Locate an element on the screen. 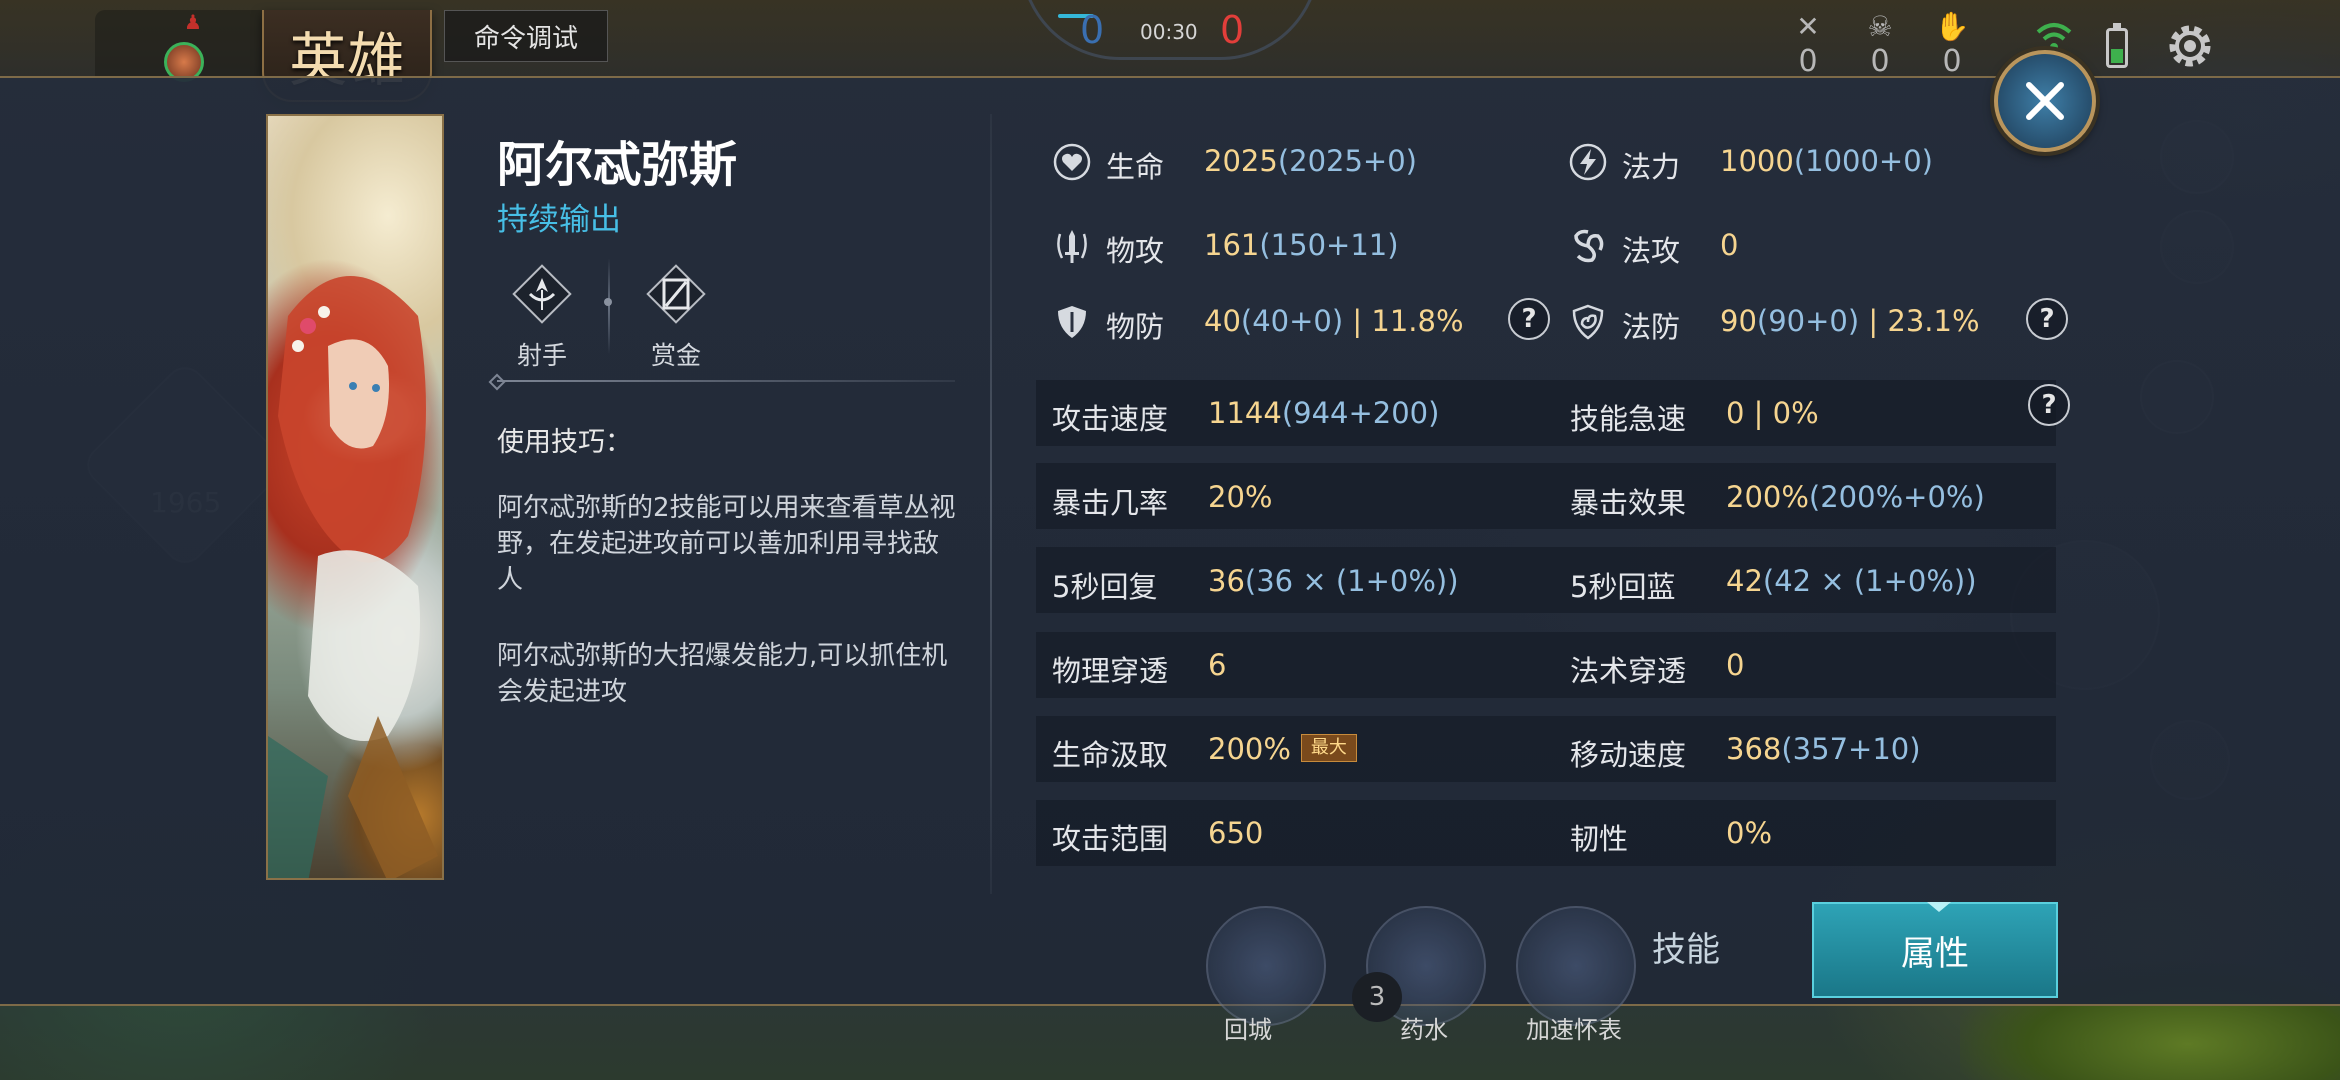  class-separator is located at coordinates (609, 306).